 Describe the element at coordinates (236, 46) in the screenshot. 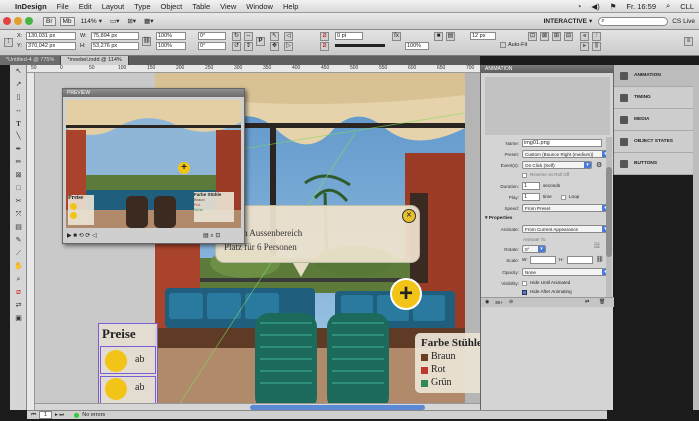

I see `rotate-ccw-icon: ↺` at that location.